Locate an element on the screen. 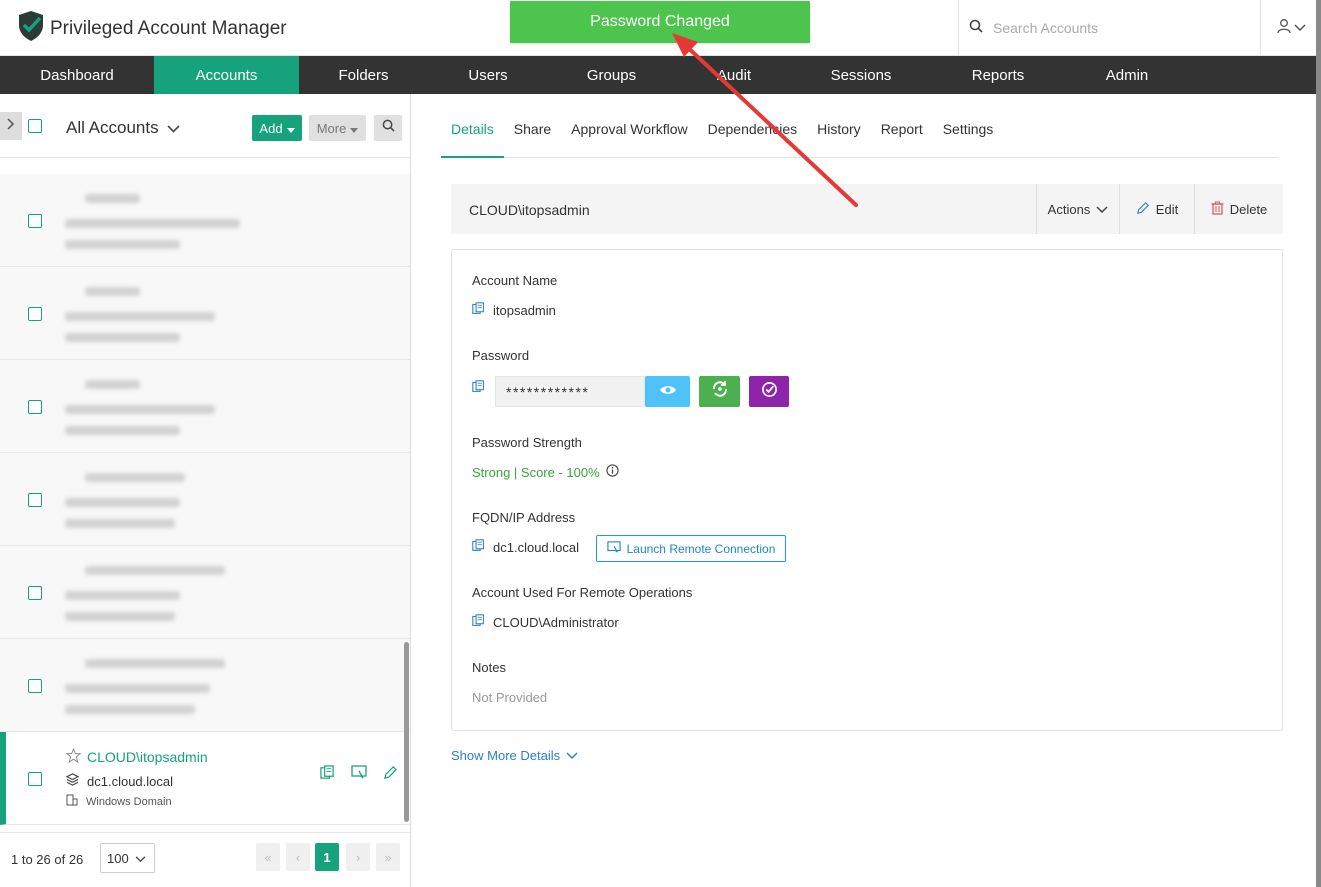 The height and width of the screenshot is (887, 1321). tab-history: History is located at coordinates (839, 126).